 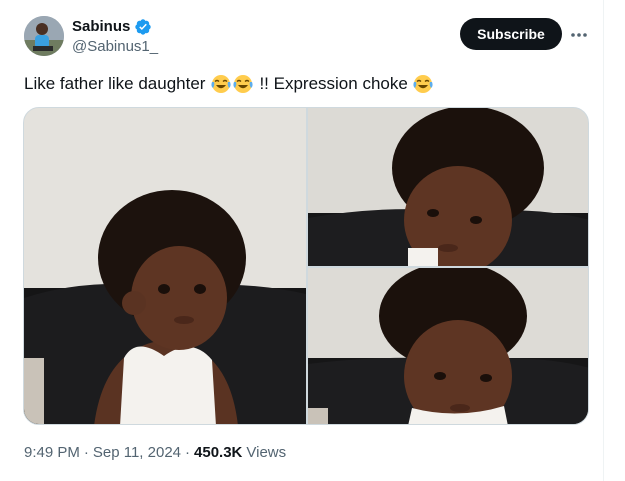 I want to click on views-count: 450.3K, so click(x=218, y=452).